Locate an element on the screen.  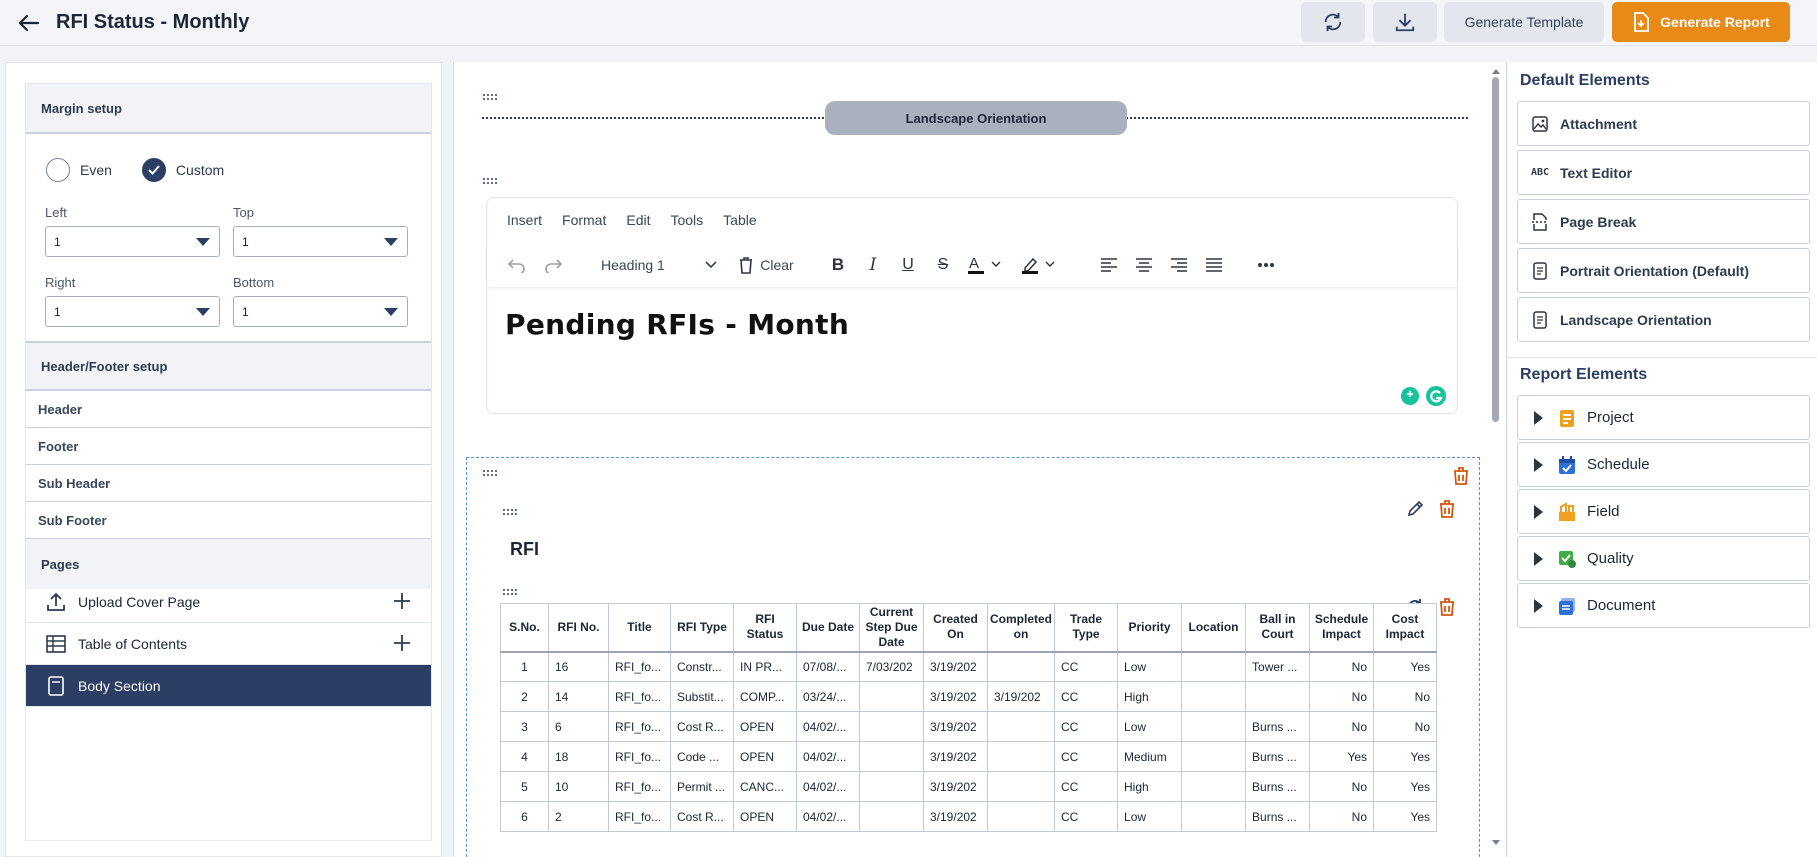
align-left-icon is located at coordinates (1109, 265).